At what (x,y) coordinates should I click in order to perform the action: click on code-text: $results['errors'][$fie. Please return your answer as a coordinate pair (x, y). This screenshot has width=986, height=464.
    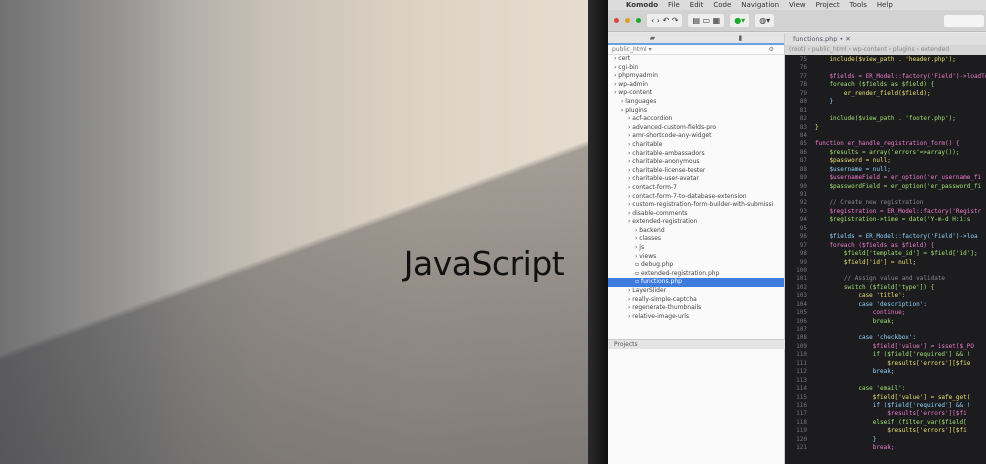
    Looking at the image, I should click on (893, 363).